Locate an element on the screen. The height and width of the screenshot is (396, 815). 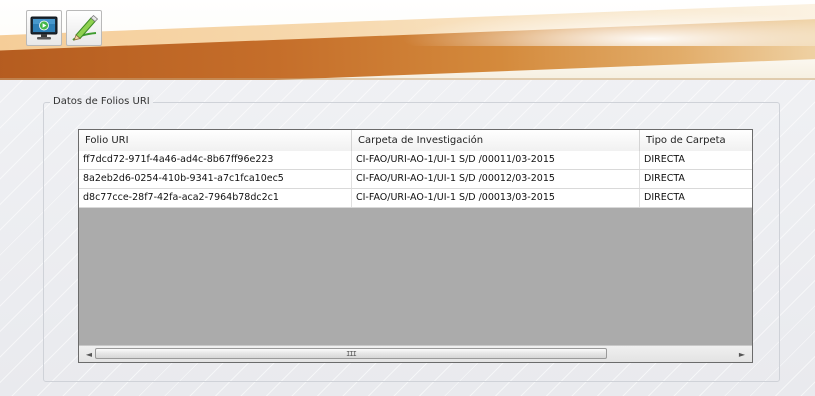
horizontal-scrollbar: ◄ III ► is located at coordinates (415, 353).